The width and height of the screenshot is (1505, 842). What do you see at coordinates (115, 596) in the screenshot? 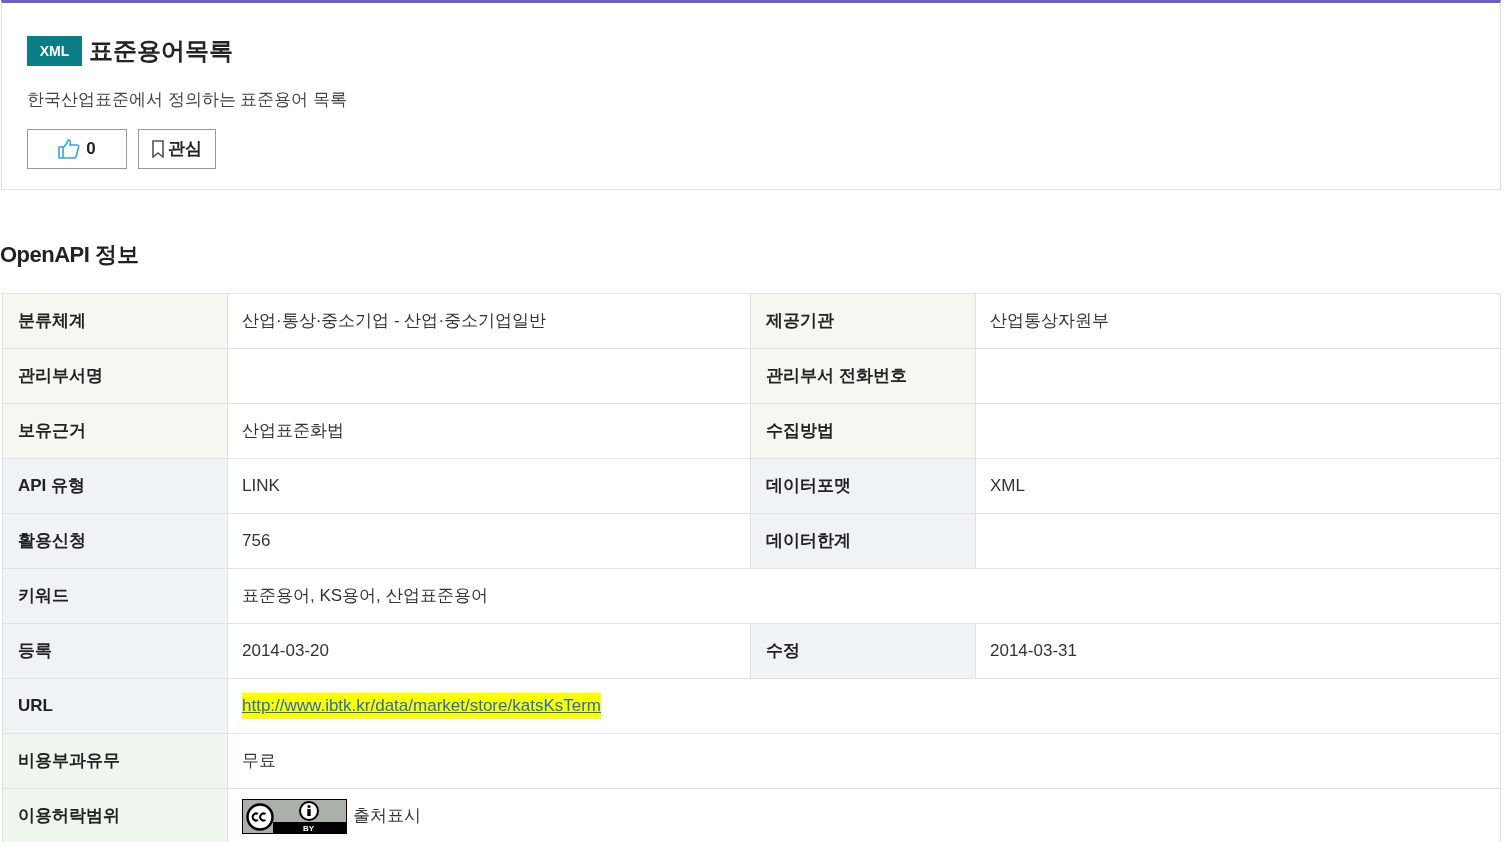
I see `row-label: 키워드` at bounding box center [115, 596].